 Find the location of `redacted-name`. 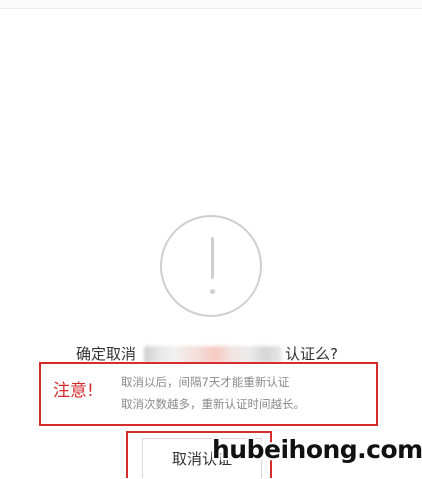

redacted-name is located at coordinates (213, 354).